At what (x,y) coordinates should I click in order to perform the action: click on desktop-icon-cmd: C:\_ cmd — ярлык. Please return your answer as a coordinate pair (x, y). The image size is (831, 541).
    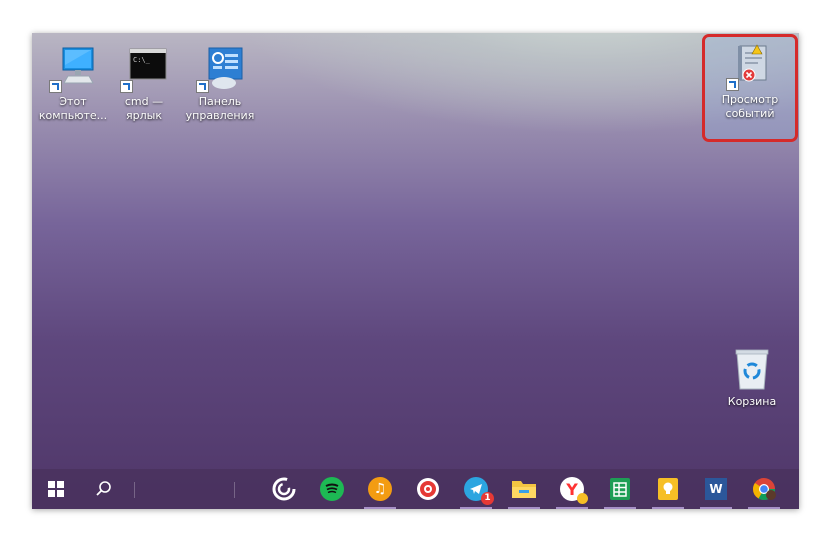
    Looking at the image, I should click on (144, 84).